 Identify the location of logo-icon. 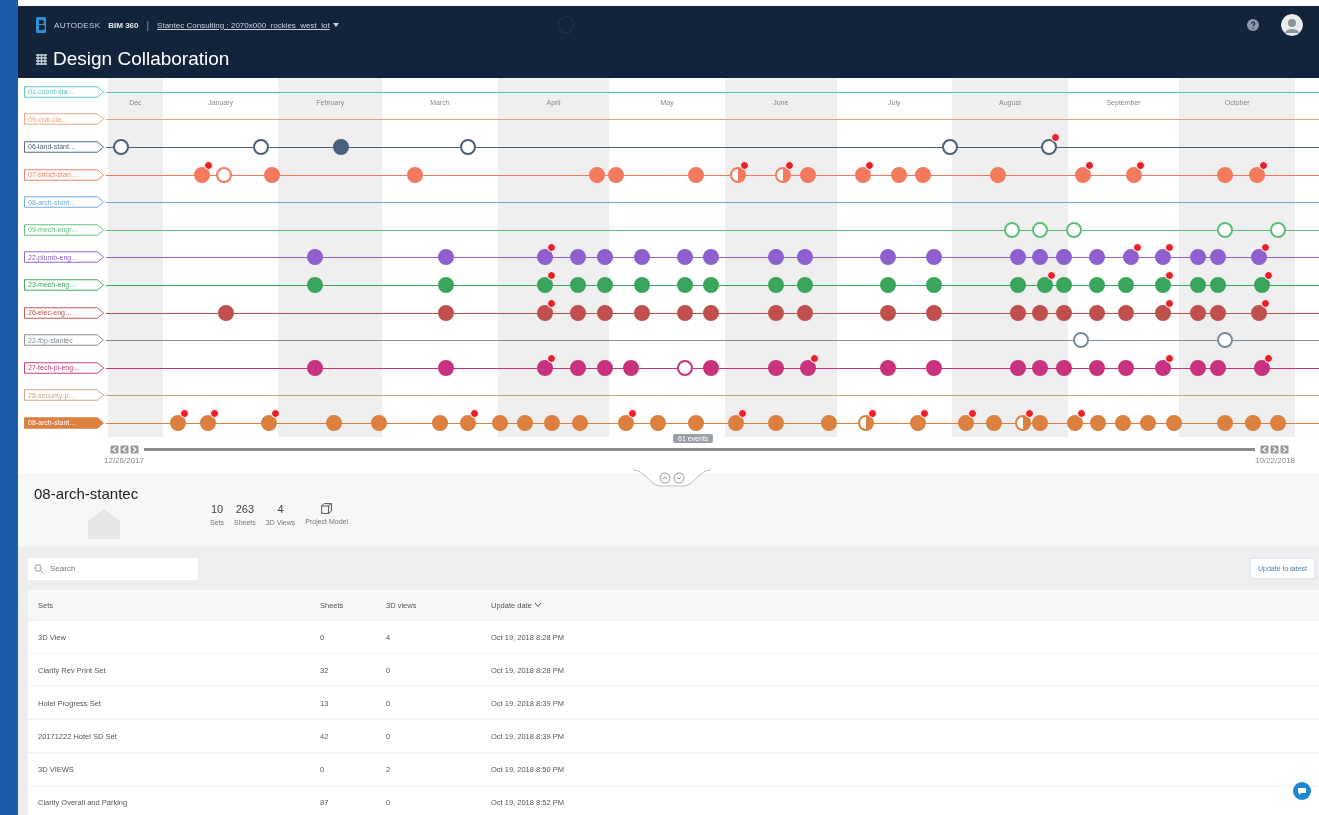
(41, 25).